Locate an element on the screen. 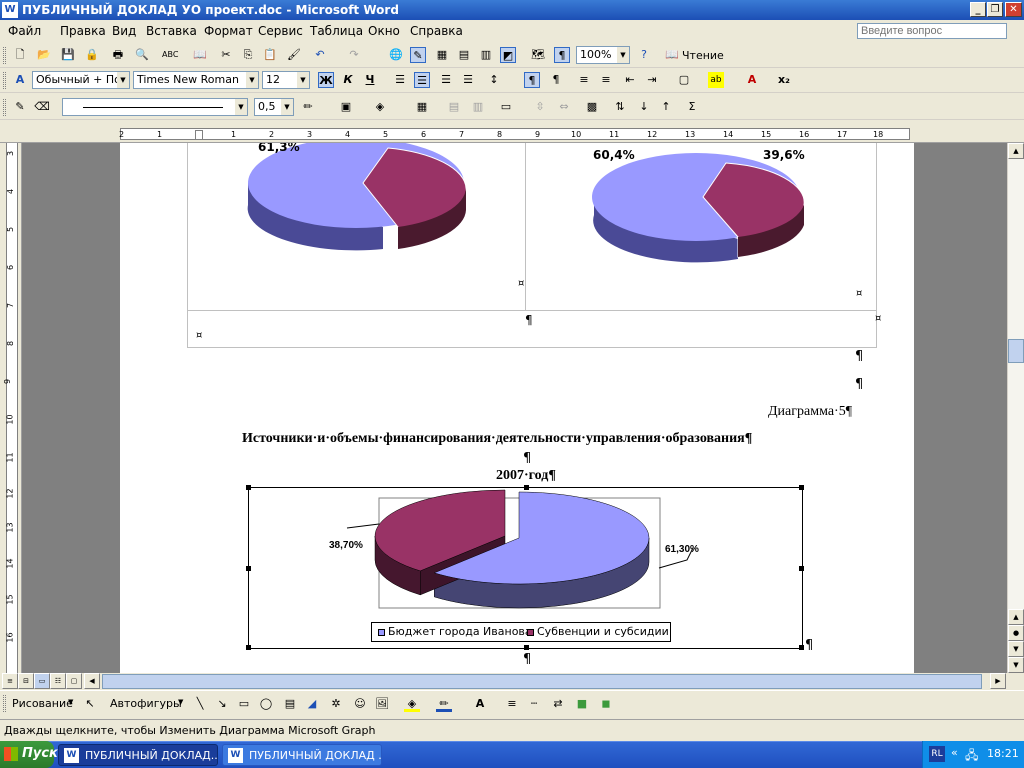 This screenshot has height=768, width=1024. align-left-icon: ☰ is located at coordinates (400, 80).